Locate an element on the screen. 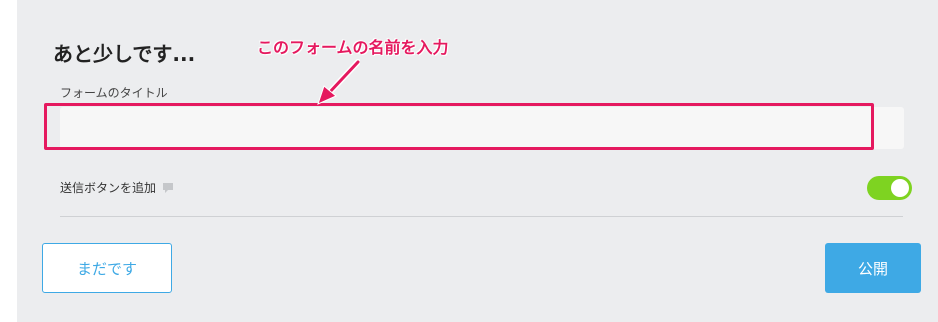 Image resolution: width=938 pixels, height=322 pixels. form-title-input is located at coordinates (482, 128).